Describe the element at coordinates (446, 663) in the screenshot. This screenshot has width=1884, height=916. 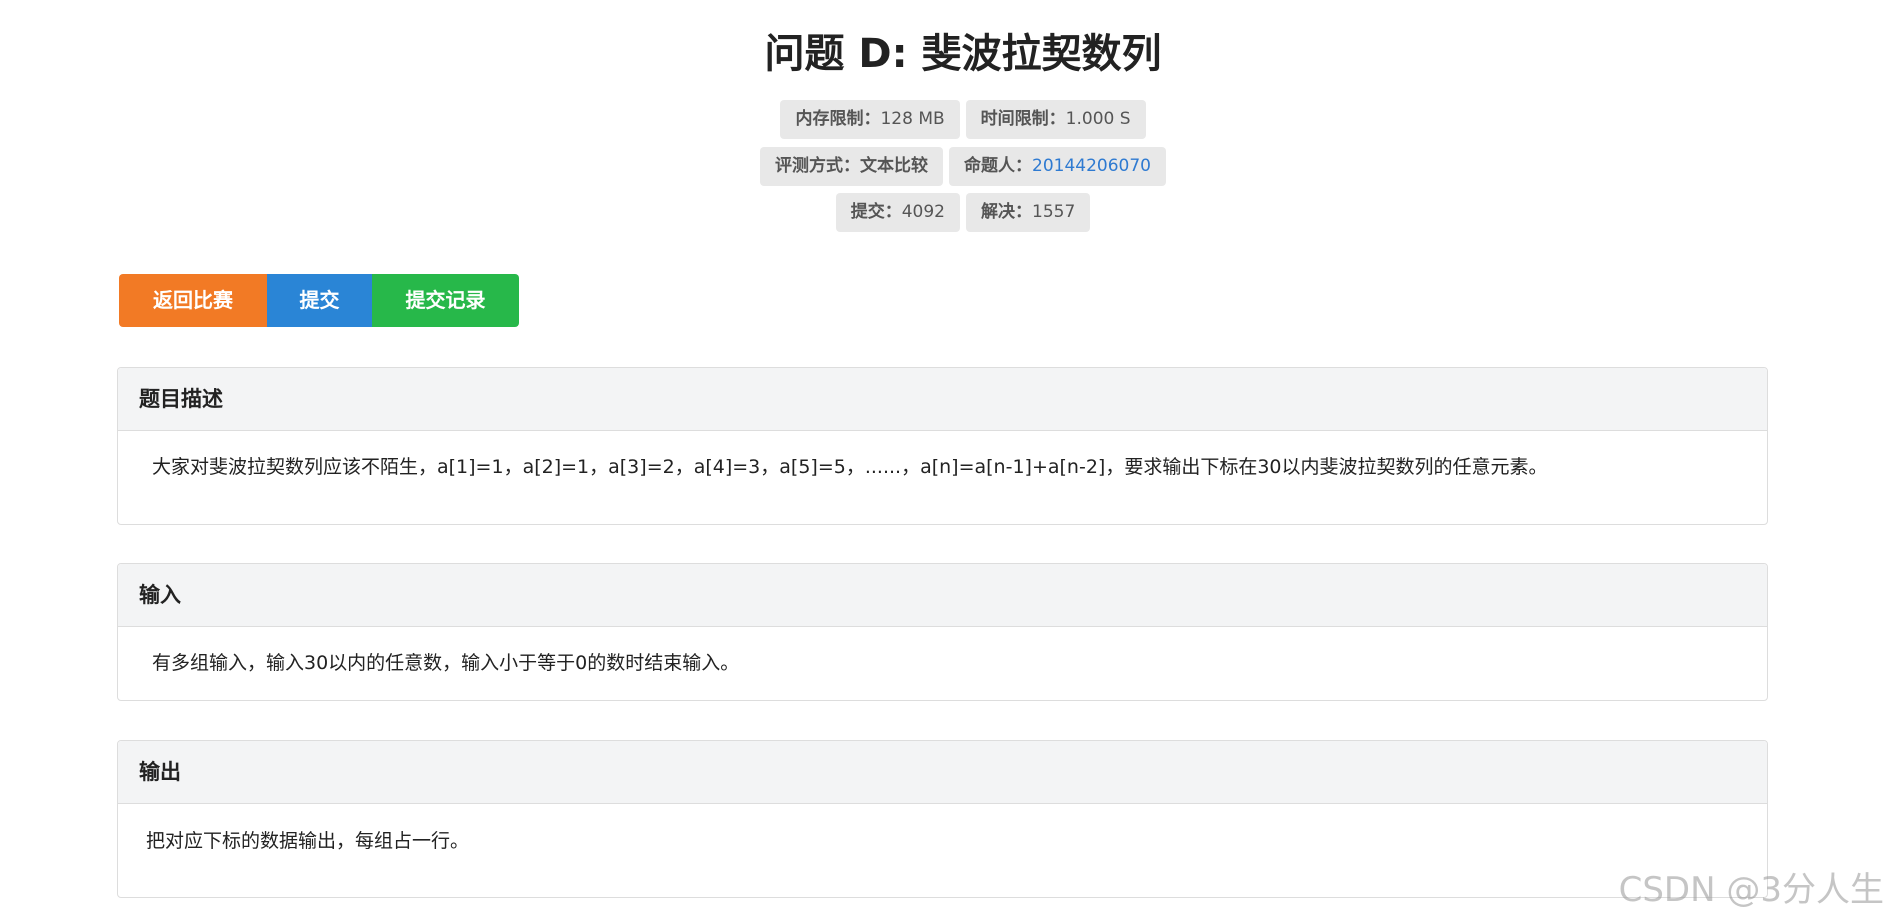
I see `input-text: 有多组输入，输入30以内的任意数，输入小于等于0的数时结束输入。` at that location.